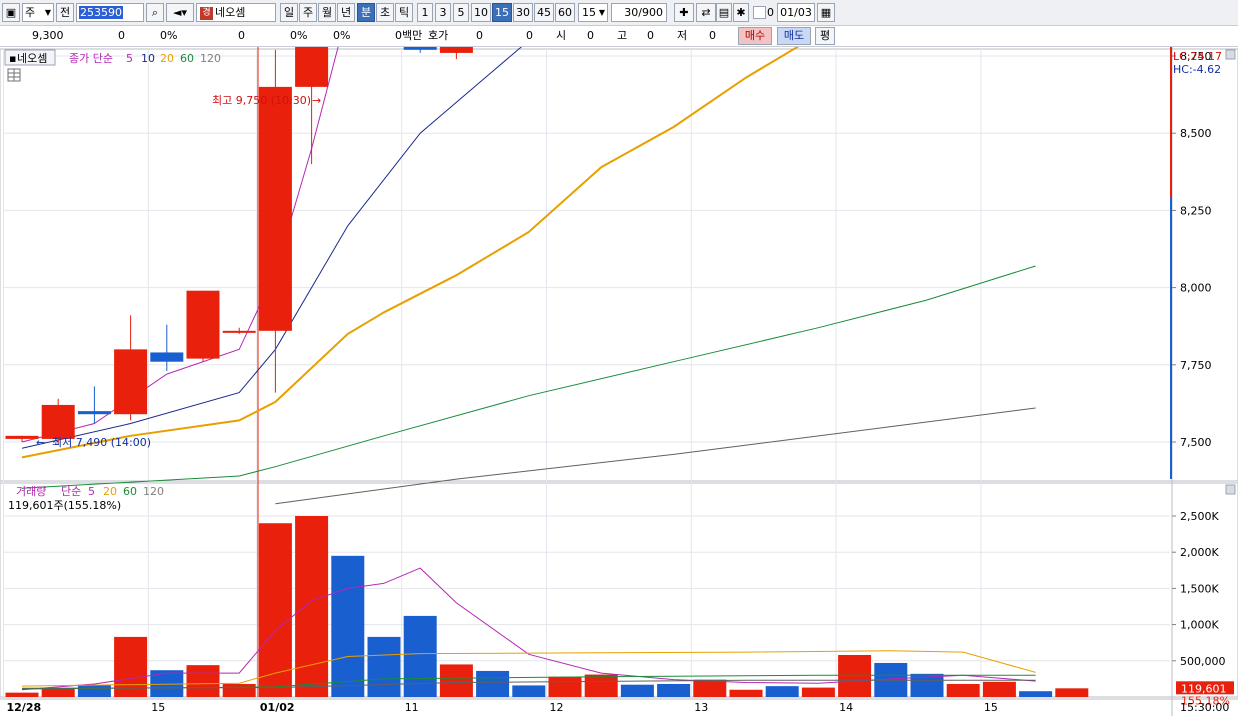  I want to click on high-arrow-icon: →, so click(316, 100).